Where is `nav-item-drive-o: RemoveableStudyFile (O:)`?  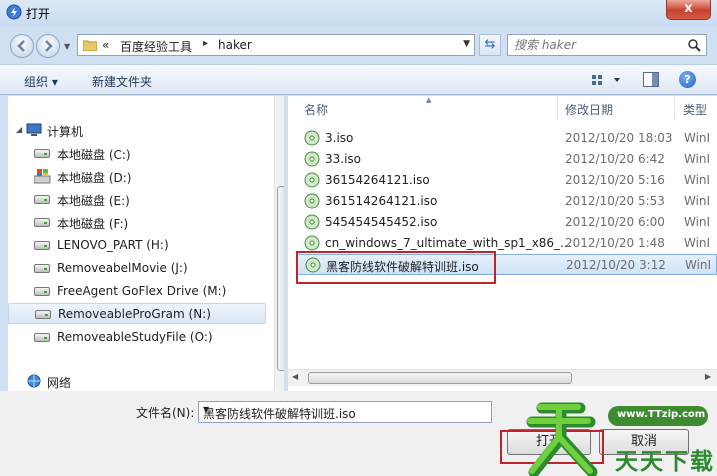
nav-item-drive-o: RemoveableStudyFile (O:) is located at coordinates (141, 337).